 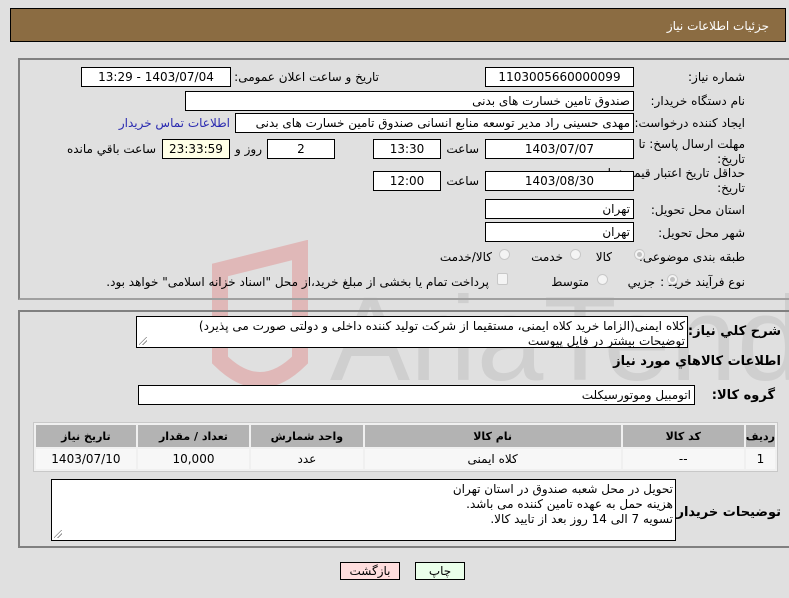 What do you see at coordinates (697, 210) in the screenshot?
I see `delivery-province-label: استان محل تحویل:` at bounding box center [697, 210].